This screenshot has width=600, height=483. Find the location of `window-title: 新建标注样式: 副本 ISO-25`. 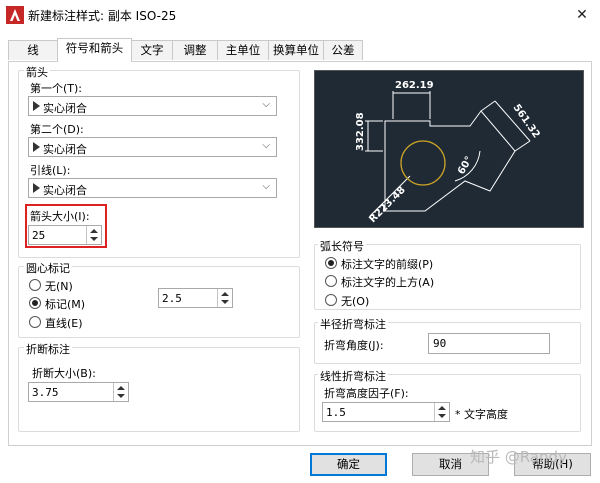

window-title: 新建标注样式: 副本 ISO-25 is located at coordinates (102, 16).